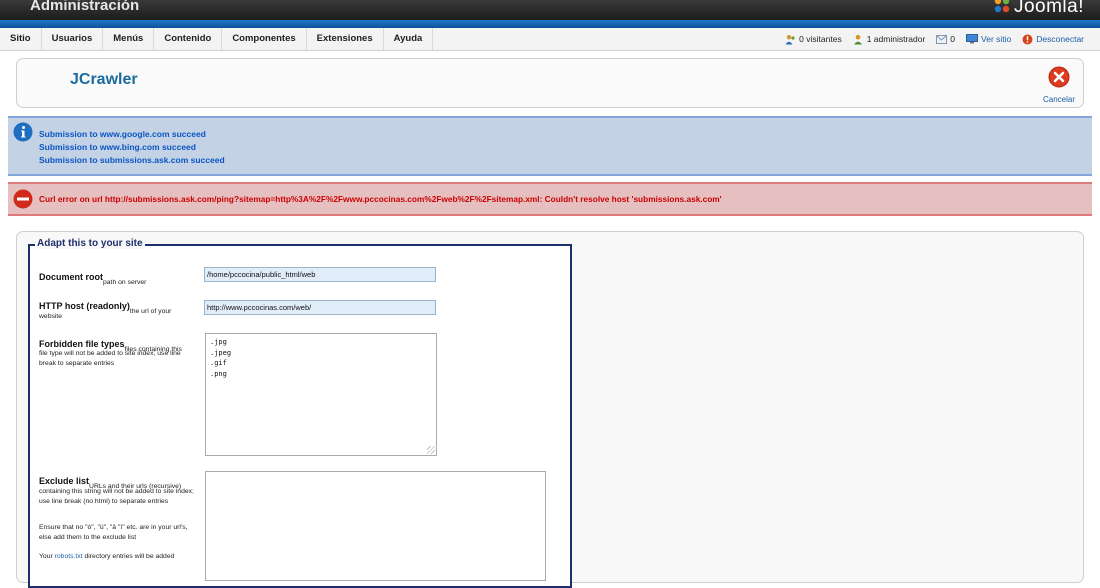 This screenshot has height=588, width=1100. What do you see at coordinates (550, 83) in the screenshot?
I see `toolbar: JCrawler Cancelar` at bounding box center [550, 83].